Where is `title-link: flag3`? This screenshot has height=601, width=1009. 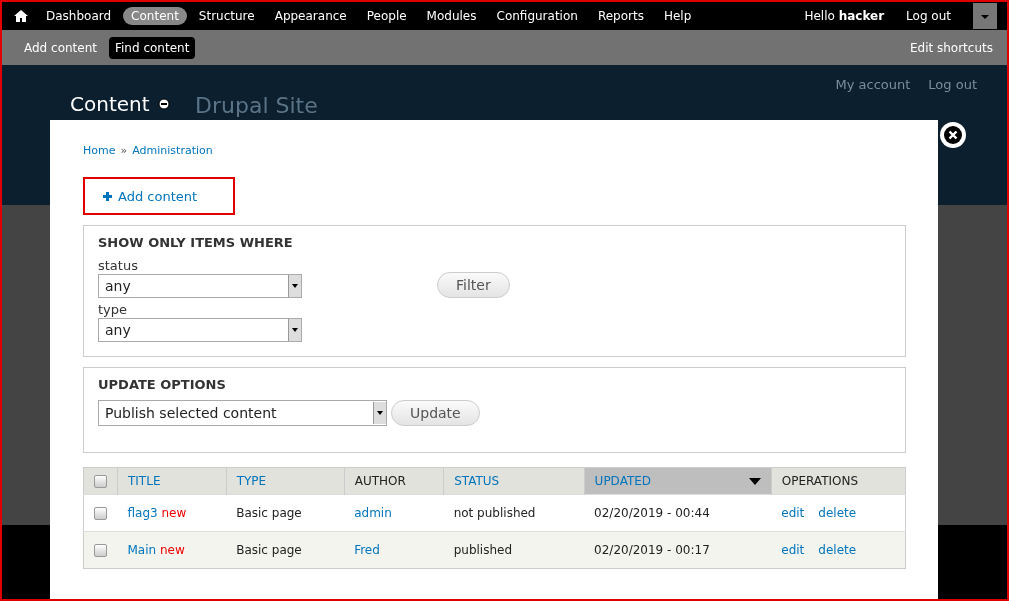
title-link: flag3 is located at coordinates (142, 513).